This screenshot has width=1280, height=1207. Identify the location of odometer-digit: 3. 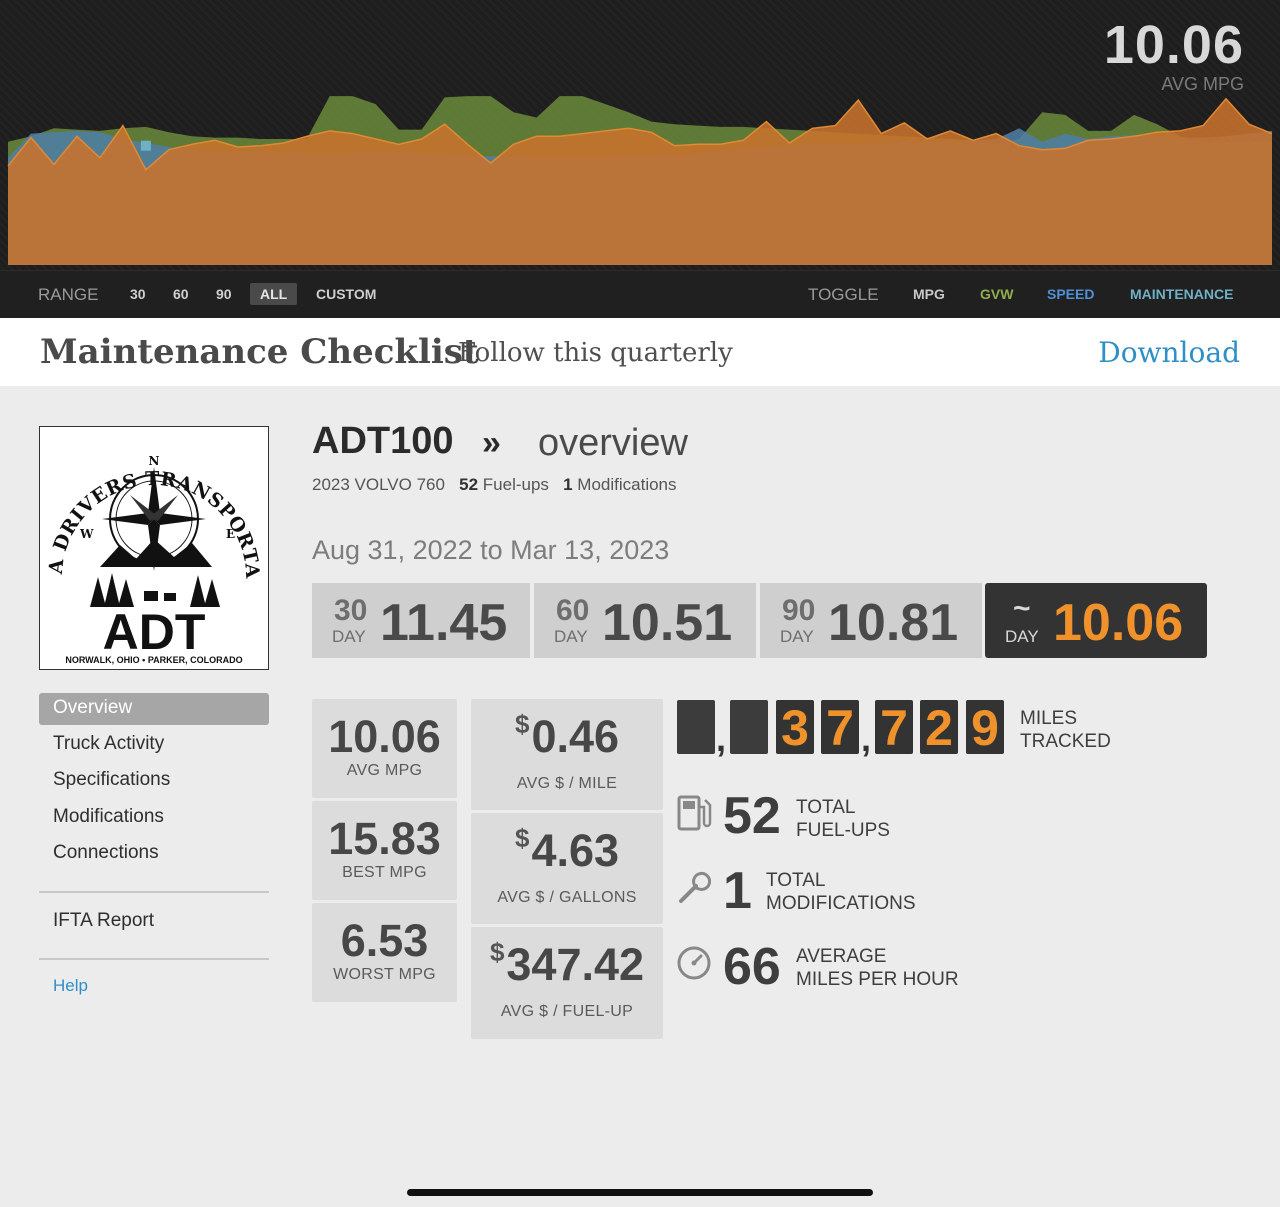
(795, 728).